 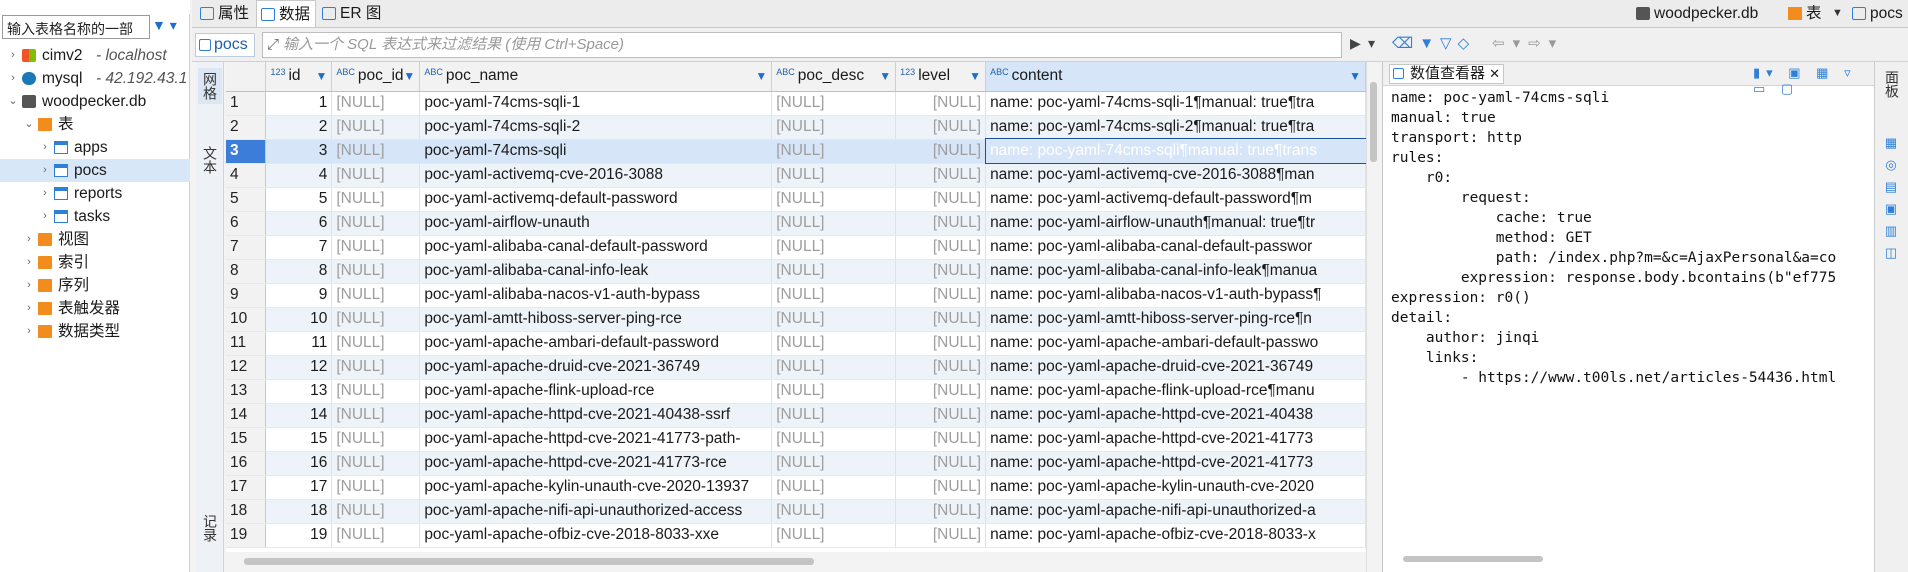 I want to click on tree-item-表触发器: › 表触发器, so click(x=95, y=308).